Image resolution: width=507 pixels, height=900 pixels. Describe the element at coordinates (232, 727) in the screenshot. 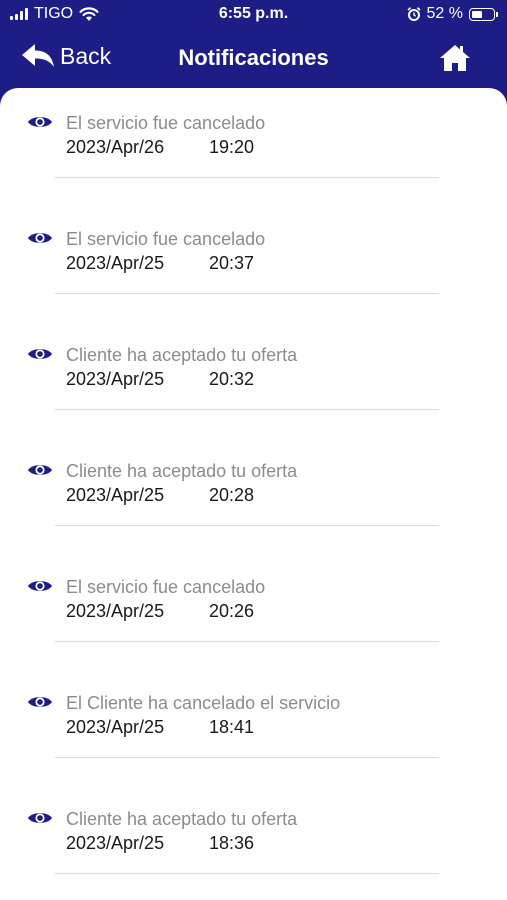

I see `notification-time: 18:41` at that location.